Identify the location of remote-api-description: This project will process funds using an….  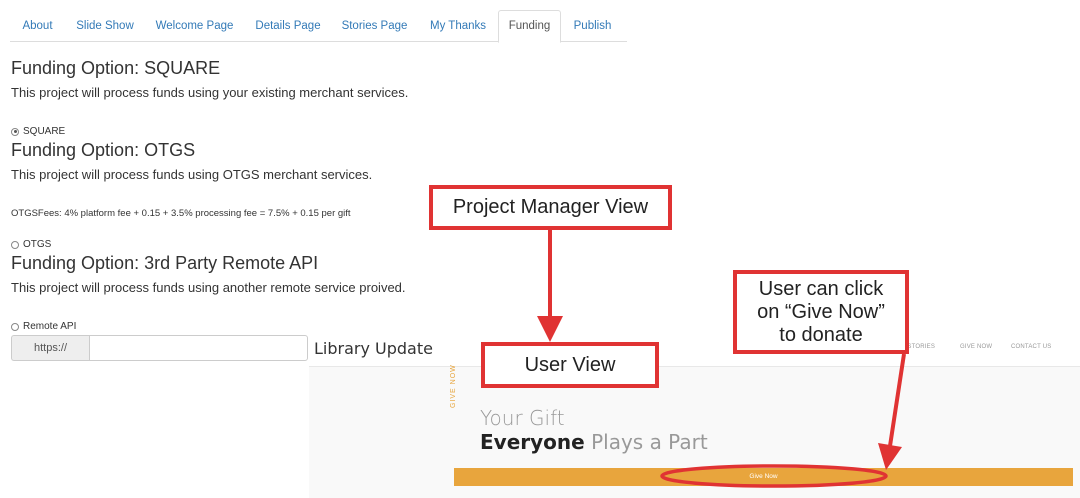
(208, 287).